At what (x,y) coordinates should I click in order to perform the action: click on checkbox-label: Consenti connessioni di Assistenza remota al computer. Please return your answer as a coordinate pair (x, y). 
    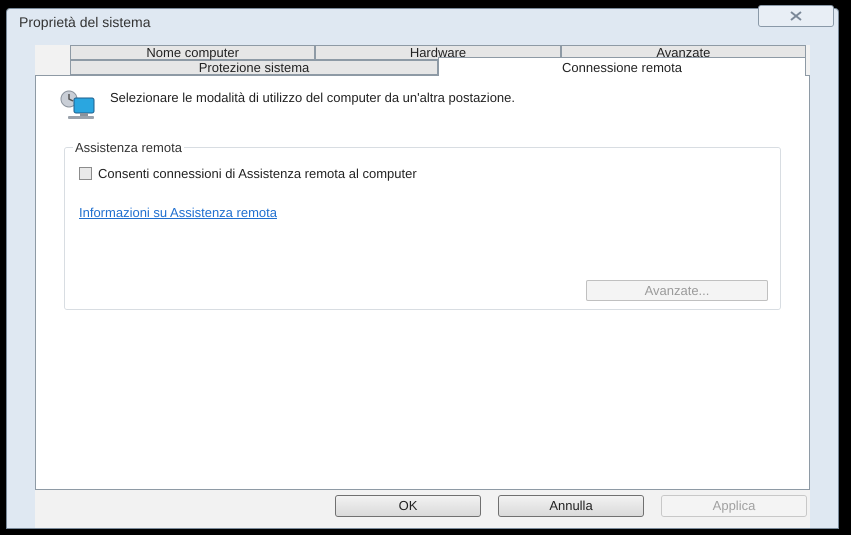
    Looking at the image, I should click on (257, 173).